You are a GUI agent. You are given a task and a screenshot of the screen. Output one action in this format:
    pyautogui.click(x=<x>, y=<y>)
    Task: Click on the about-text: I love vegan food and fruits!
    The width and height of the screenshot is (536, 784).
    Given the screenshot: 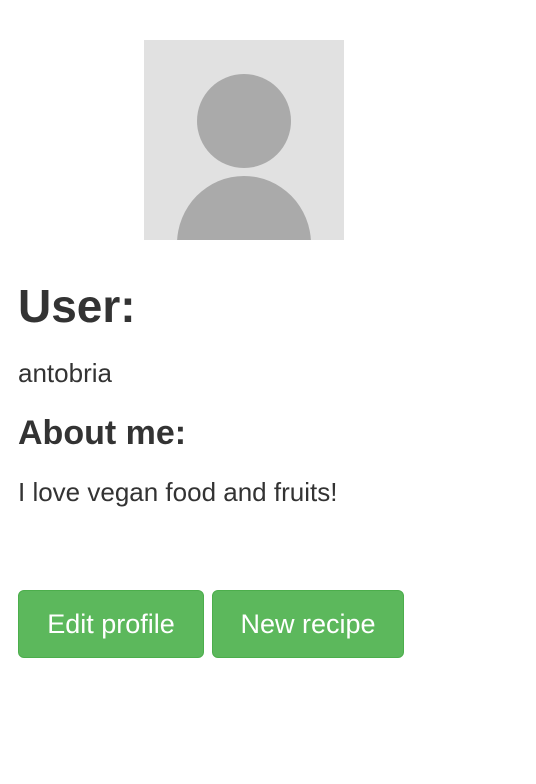 What is the action you would take?
    pyautogui.click(x=178, y=492)
    